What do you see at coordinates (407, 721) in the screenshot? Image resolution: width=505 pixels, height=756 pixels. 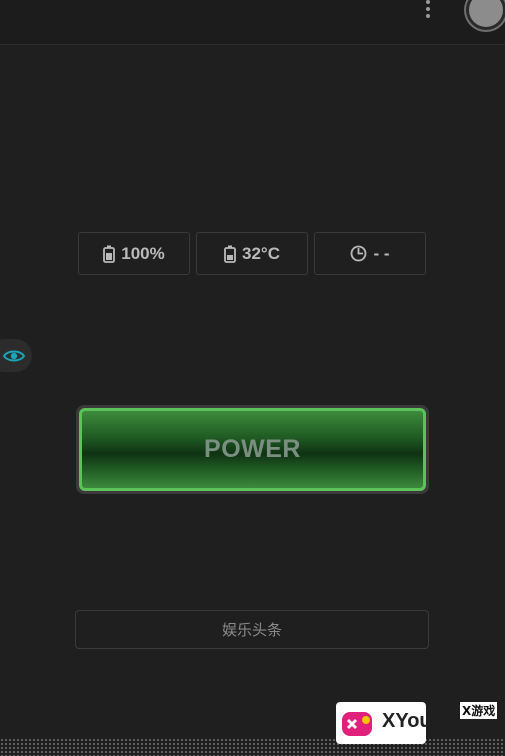 I see `watermark-brand: XYou` at bounding box center [407, 721].